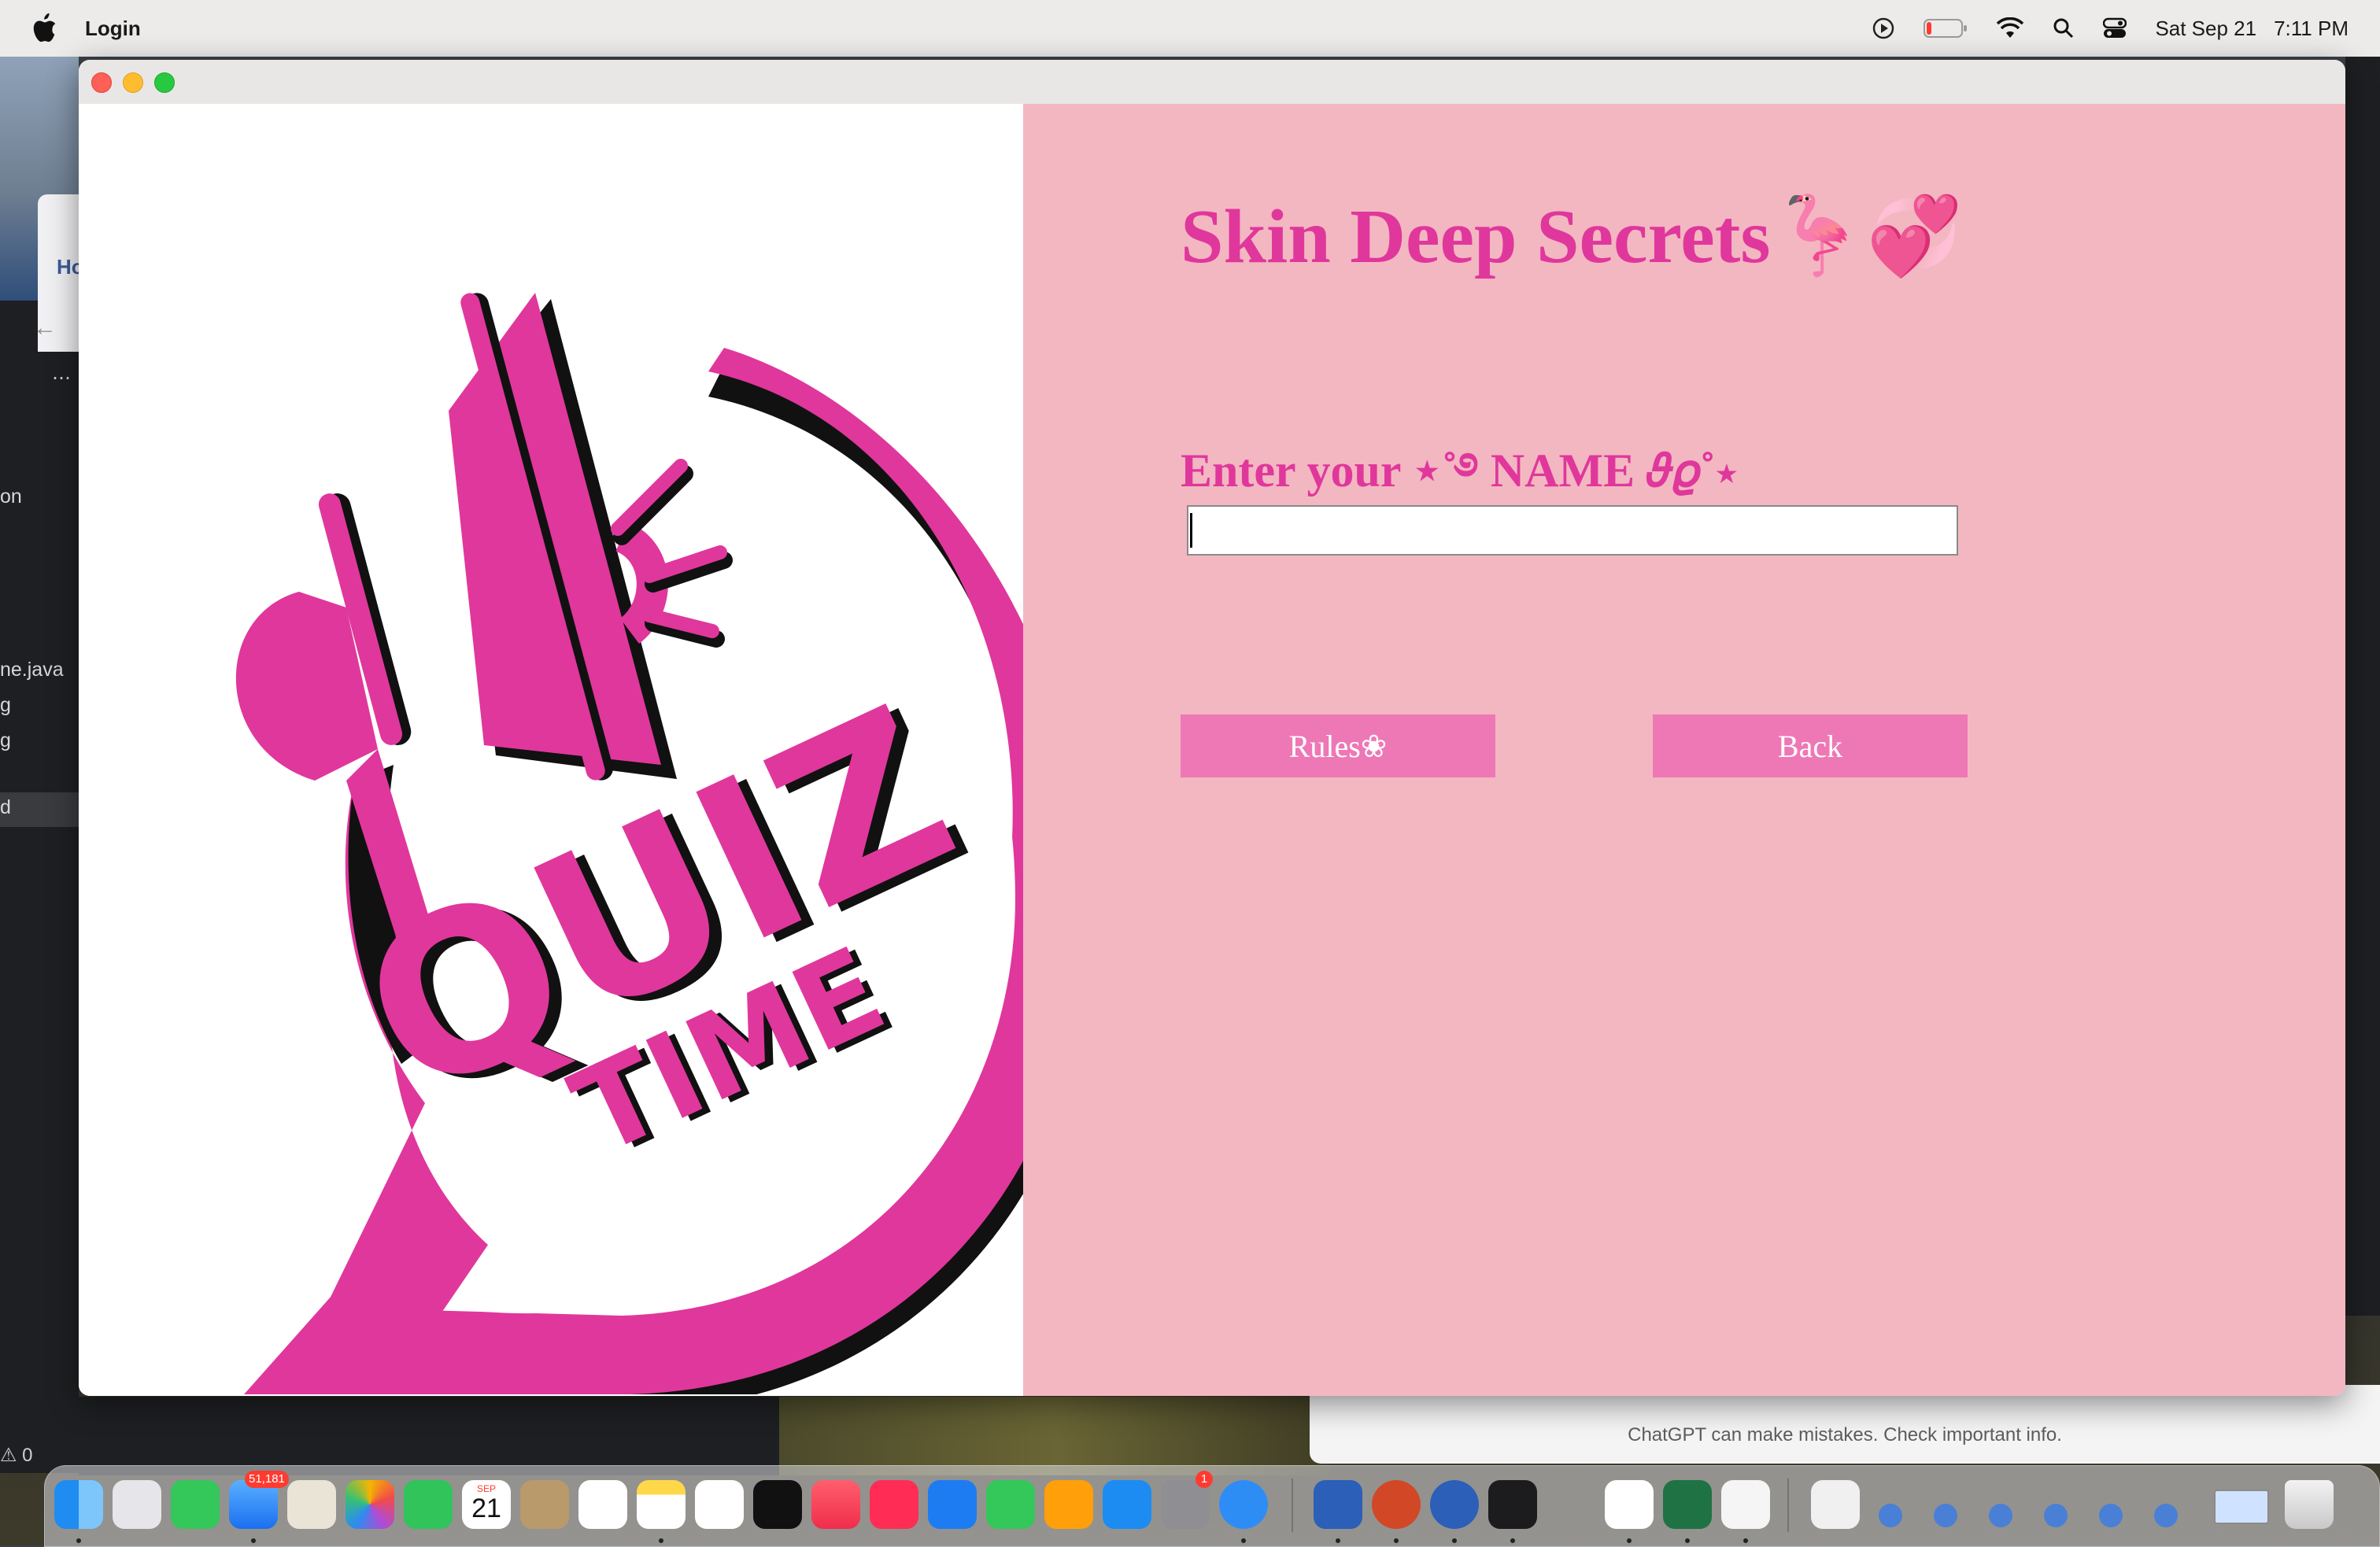 The height and width of the screenshot is (1547, 2380). I want to click on tv-icon, so click(777, 1504).